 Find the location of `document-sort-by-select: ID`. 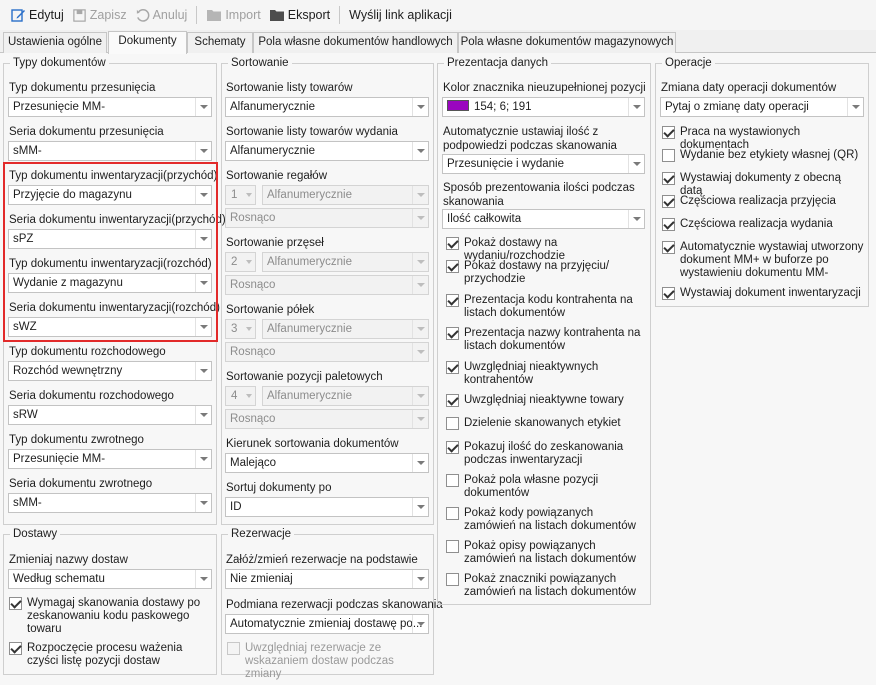

document-sort-by-select: ID is located at coordinates (327, 507).